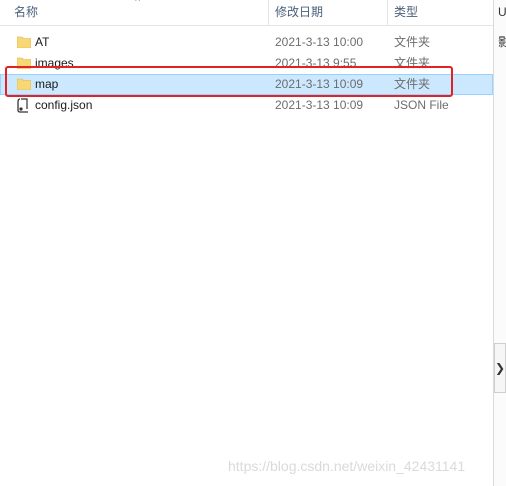  Describe the element at coordinates (421, 105) in the screenshot. I see `file-type: JSON File` at that location.